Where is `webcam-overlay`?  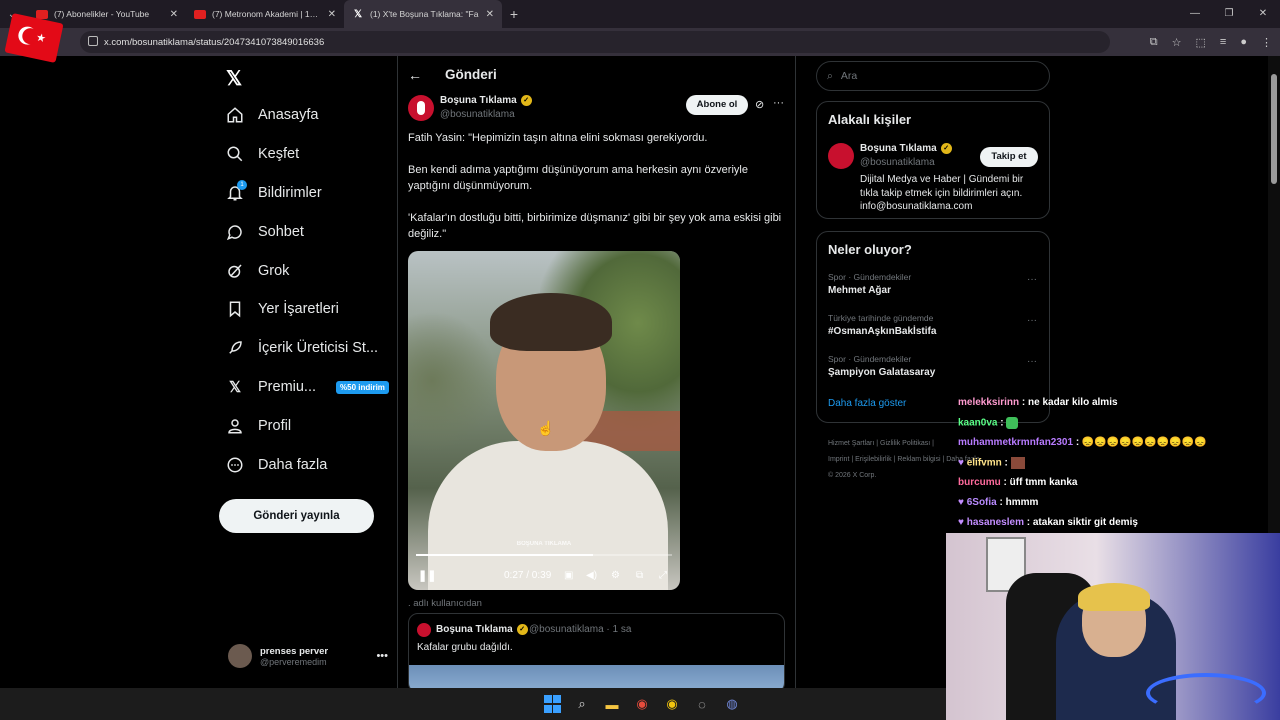
webcam-overlay is located at coordinates (1113, 626).